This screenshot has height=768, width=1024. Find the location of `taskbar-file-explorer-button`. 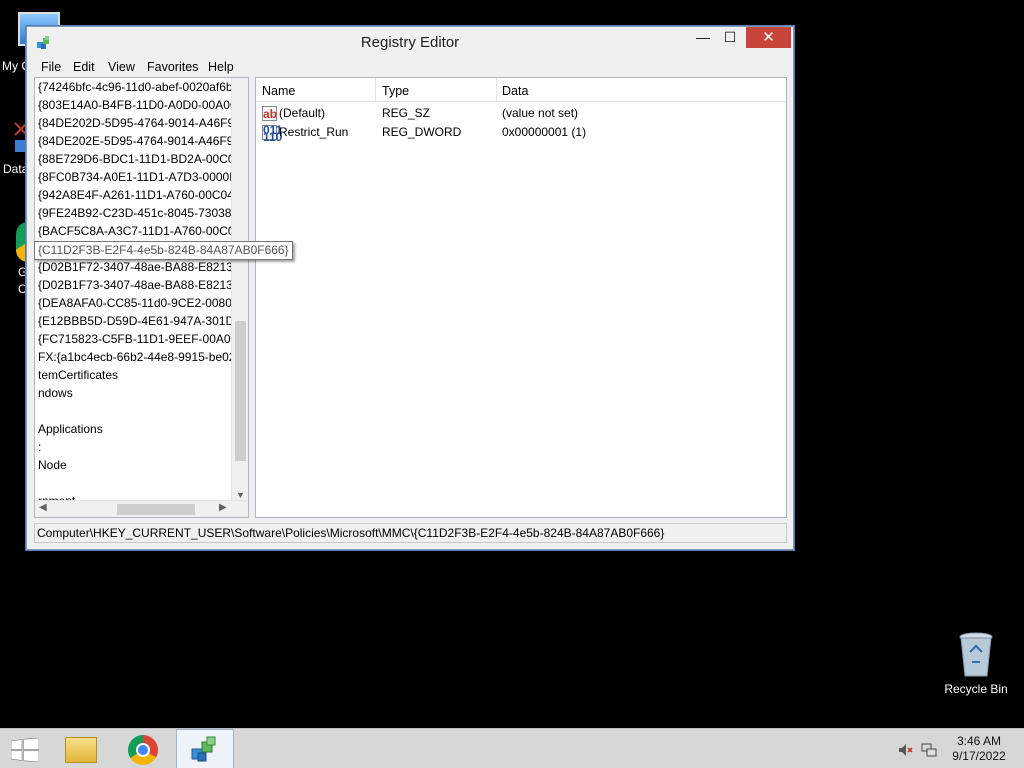

taskbar-file-explorer-button is located at coordinates (81, 748).